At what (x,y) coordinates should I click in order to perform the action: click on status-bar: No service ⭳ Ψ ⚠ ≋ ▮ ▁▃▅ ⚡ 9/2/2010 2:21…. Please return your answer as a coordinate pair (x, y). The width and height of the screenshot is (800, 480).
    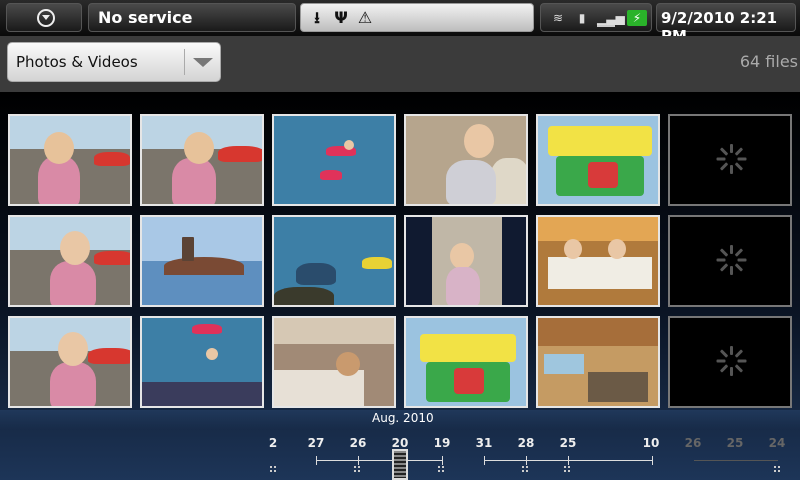
    Looking at the image, I should click on (400, 22).